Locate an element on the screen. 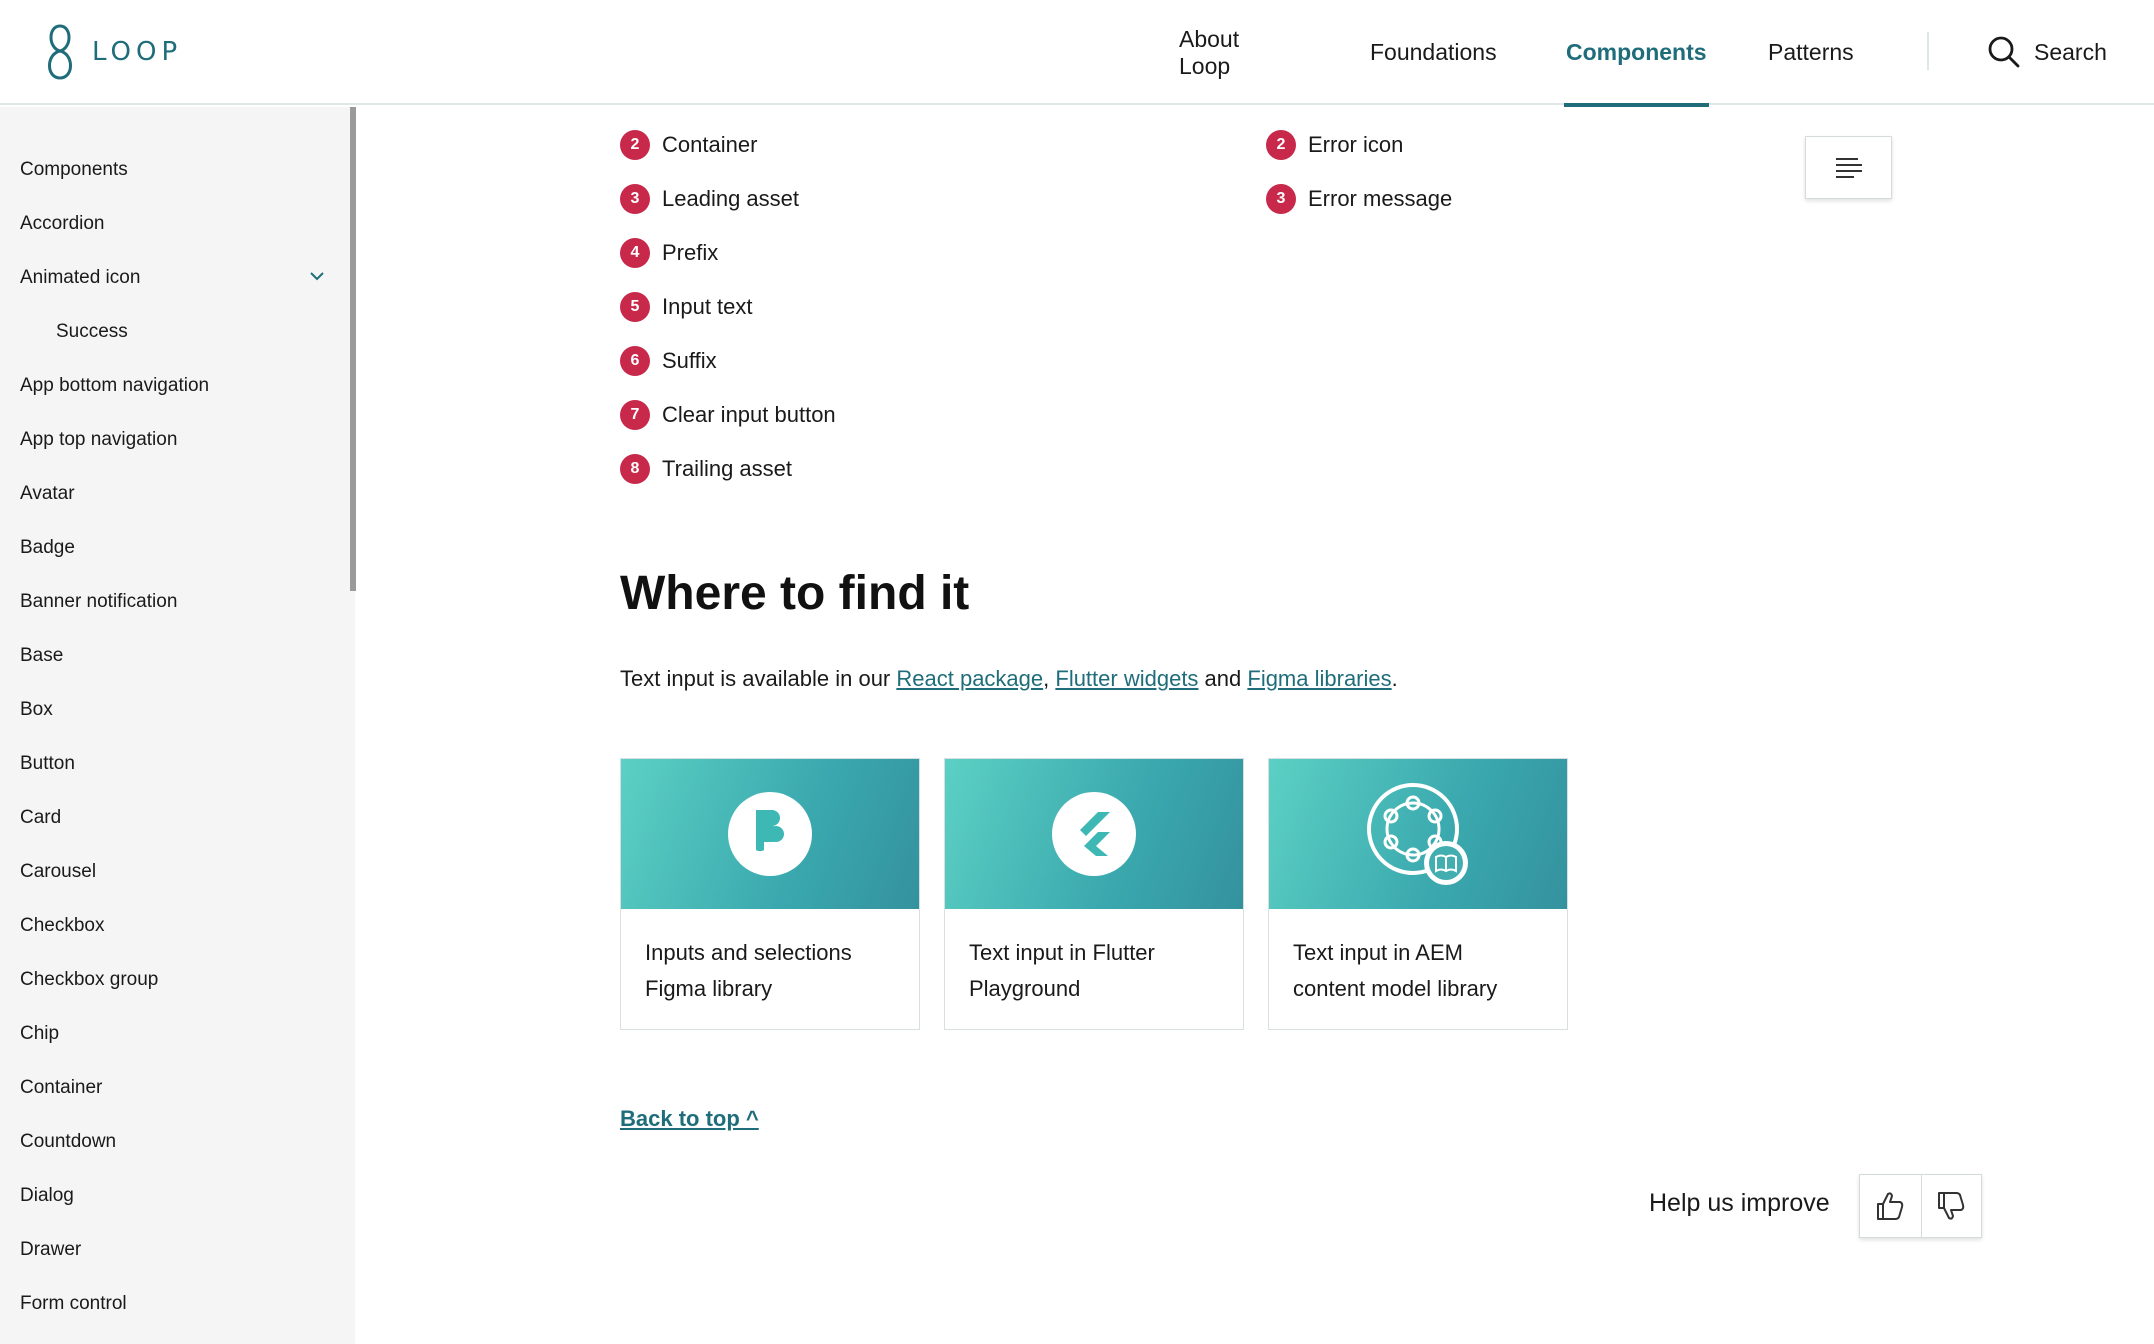 Image resolution: width=2154 pixels, height=1344 pixels. aem-library-card: Text input in AEM content model library is located at coordinates (1418, 894).